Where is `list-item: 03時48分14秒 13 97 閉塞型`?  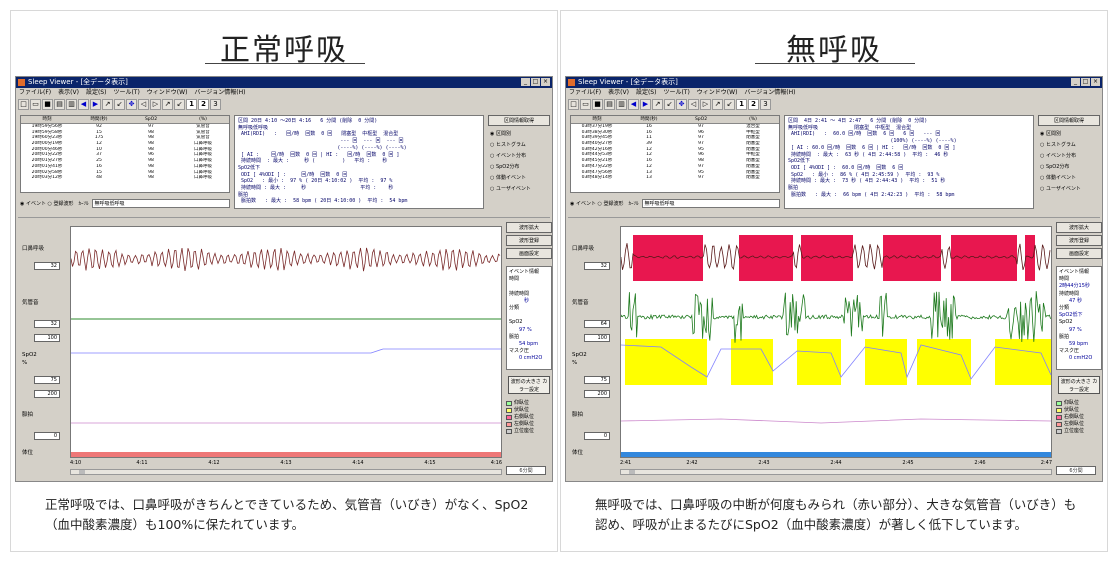
list-item: 03時48分14秒 13 97 閉塞型 is located at coordinates (675, 178).